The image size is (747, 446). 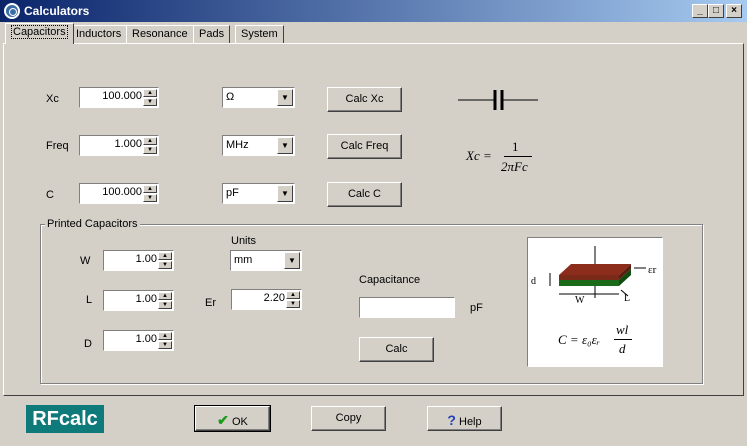 I want to click on tab-capacitors: Capacitors, so click(x=39, y=33).